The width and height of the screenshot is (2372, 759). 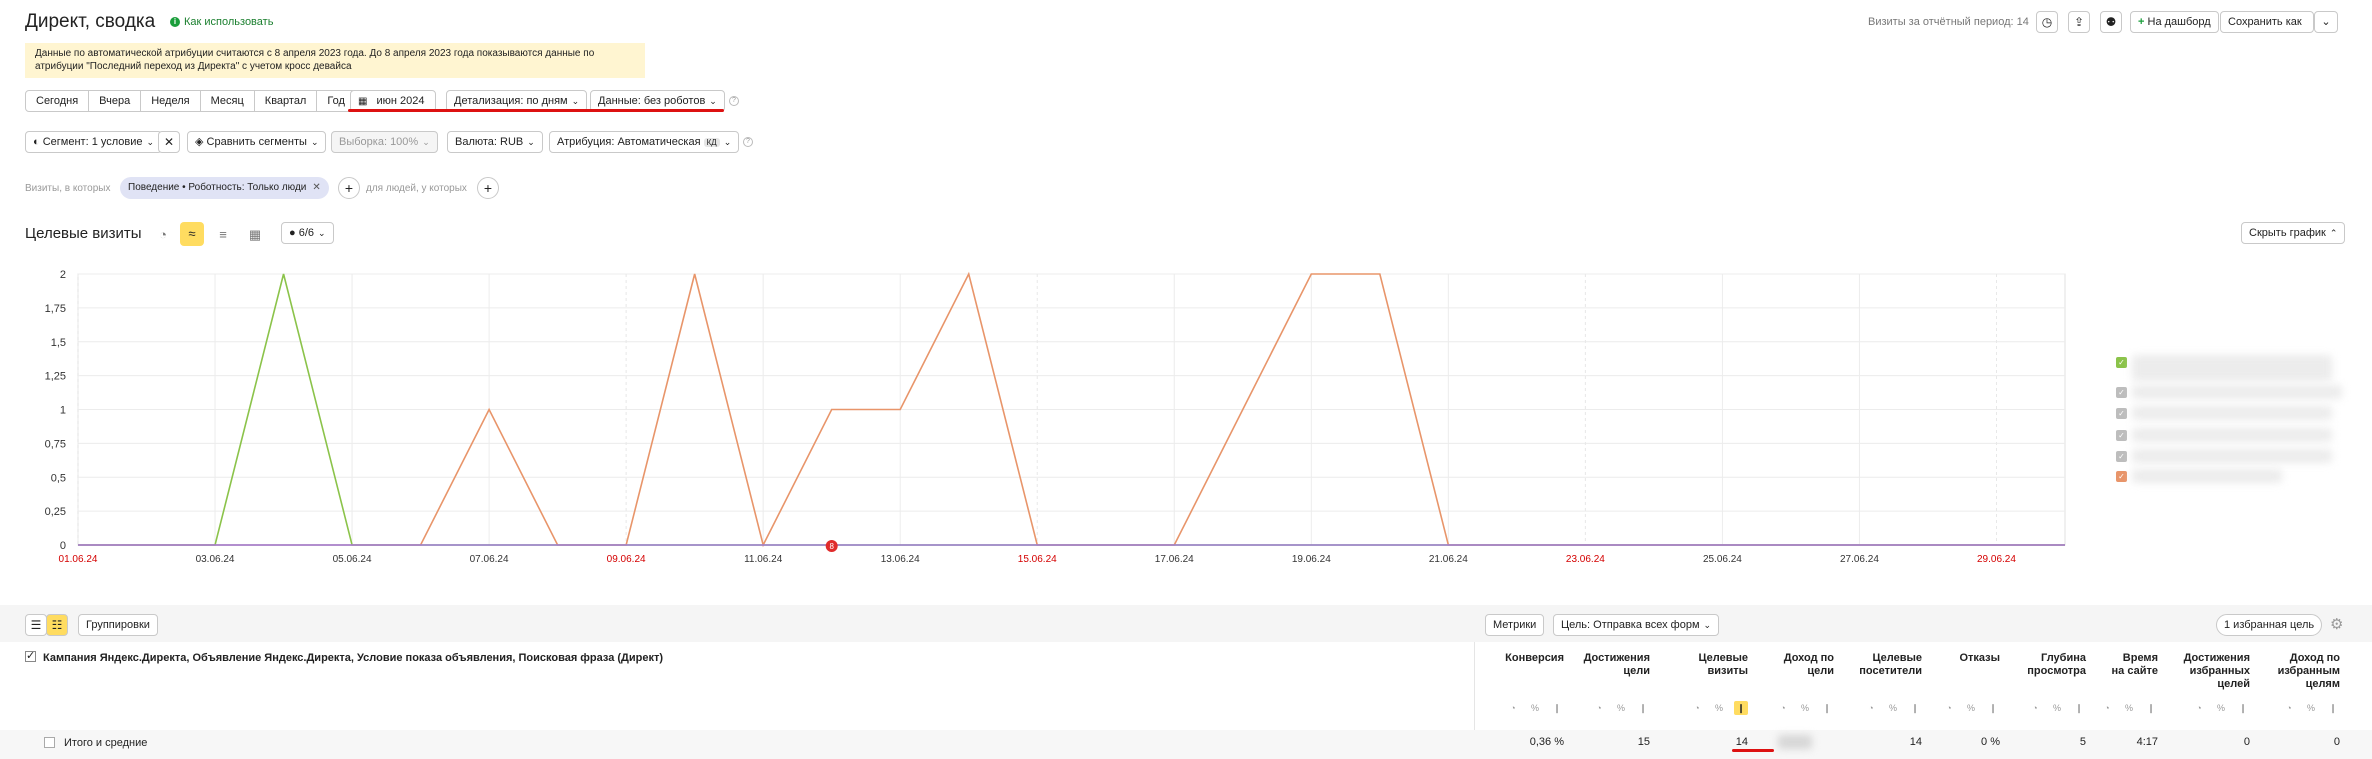 I want to click on metric-header: Целевые посетители, so click(x=1882, y=665).